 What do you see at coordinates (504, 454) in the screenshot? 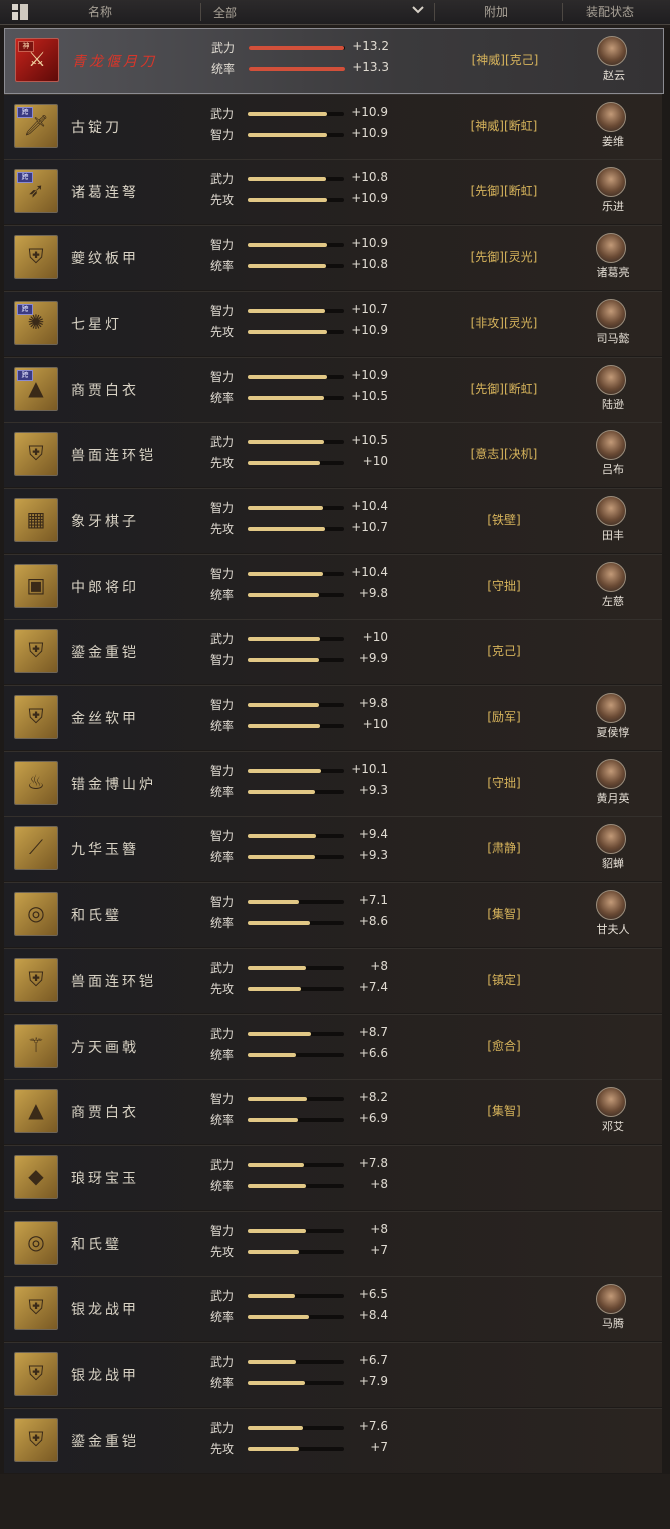
I see `extra-effects: [意志][决机]` at bounding box center [504, 454].